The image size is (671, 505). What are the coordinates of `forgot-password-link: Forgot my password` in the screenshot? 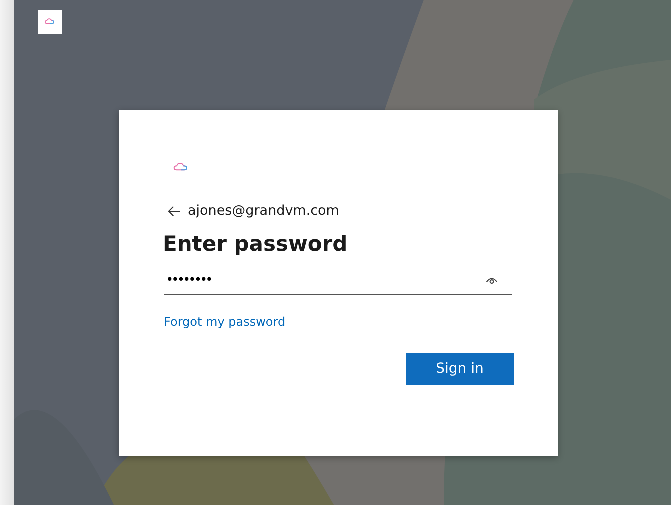 It's located at (225, 322).